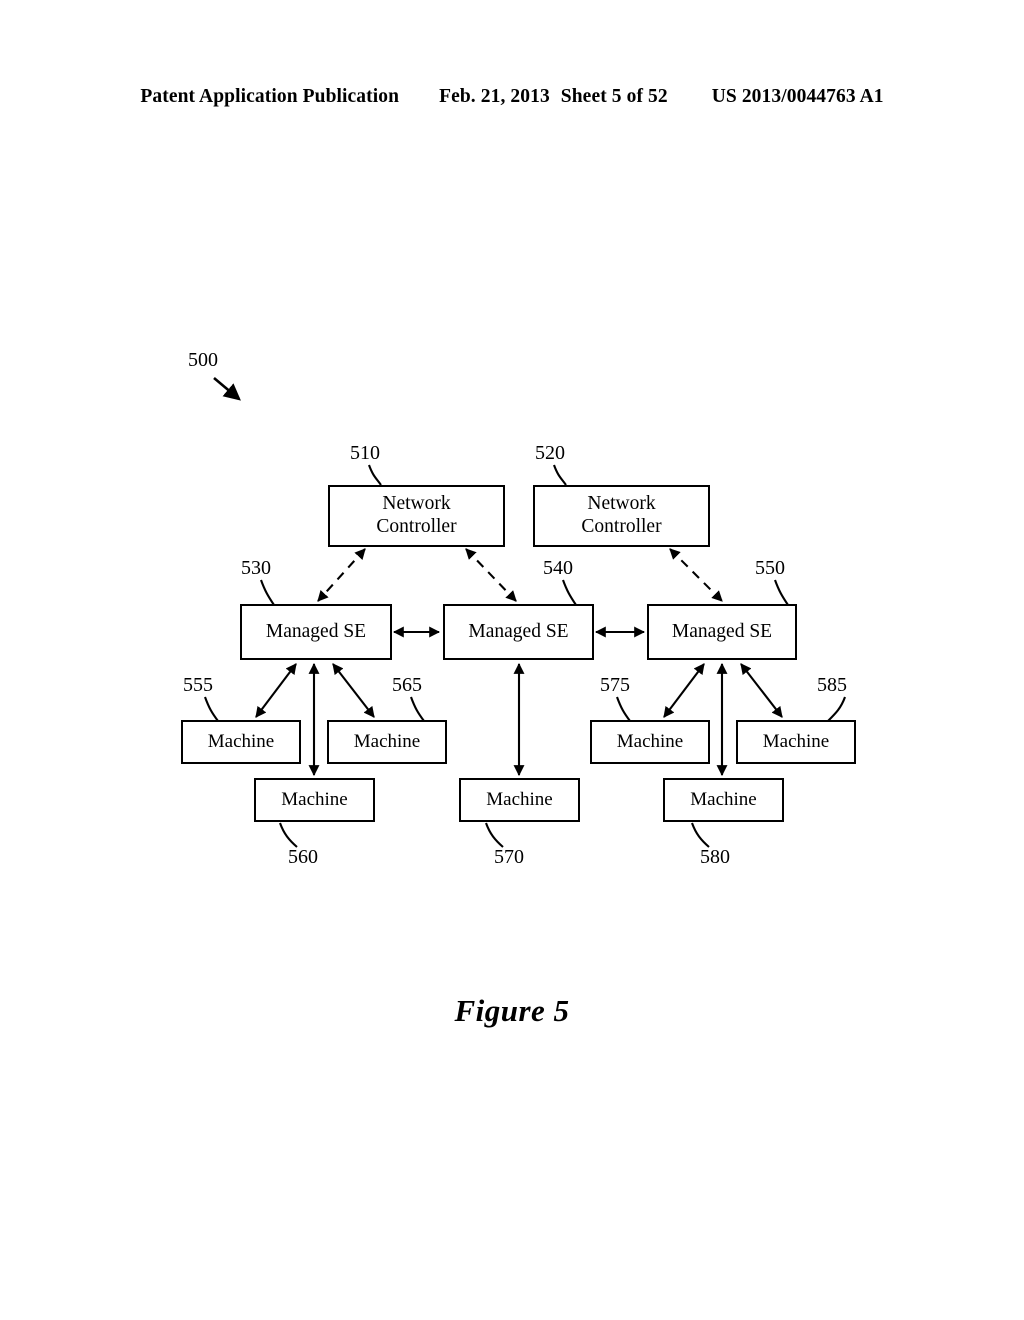 This screenshot has width=1024, height=1320. Describe the element at coordinates (512, 1010) in the screenshot. I see `figure-caption: Figure 5` at that location.